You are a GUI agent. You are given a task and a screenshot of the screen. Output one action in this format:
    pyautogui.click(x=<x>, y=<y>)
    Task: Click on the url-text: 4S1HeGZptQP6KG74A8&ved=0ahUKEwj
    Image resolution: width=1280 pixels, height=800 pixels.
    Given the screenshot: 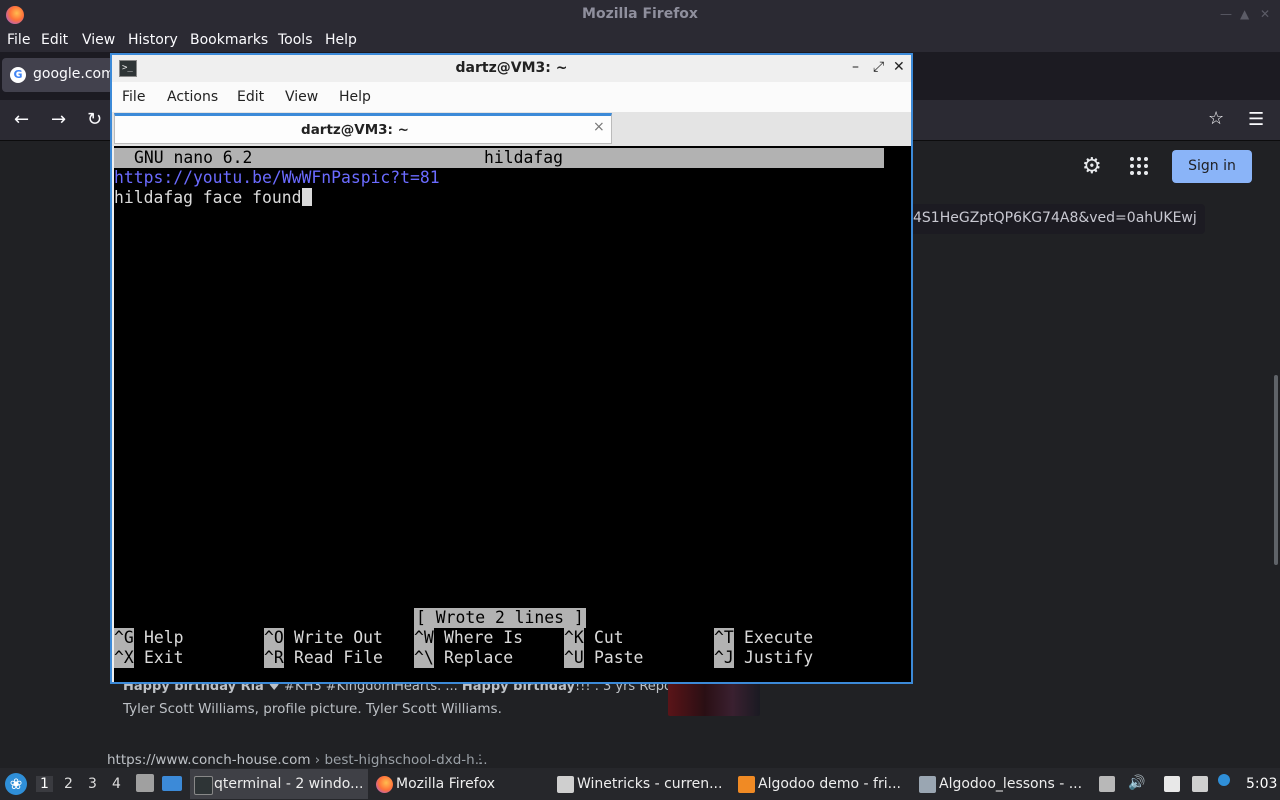 What is the action you would take?
    pyautogui.click(x=1055, y=218)
    